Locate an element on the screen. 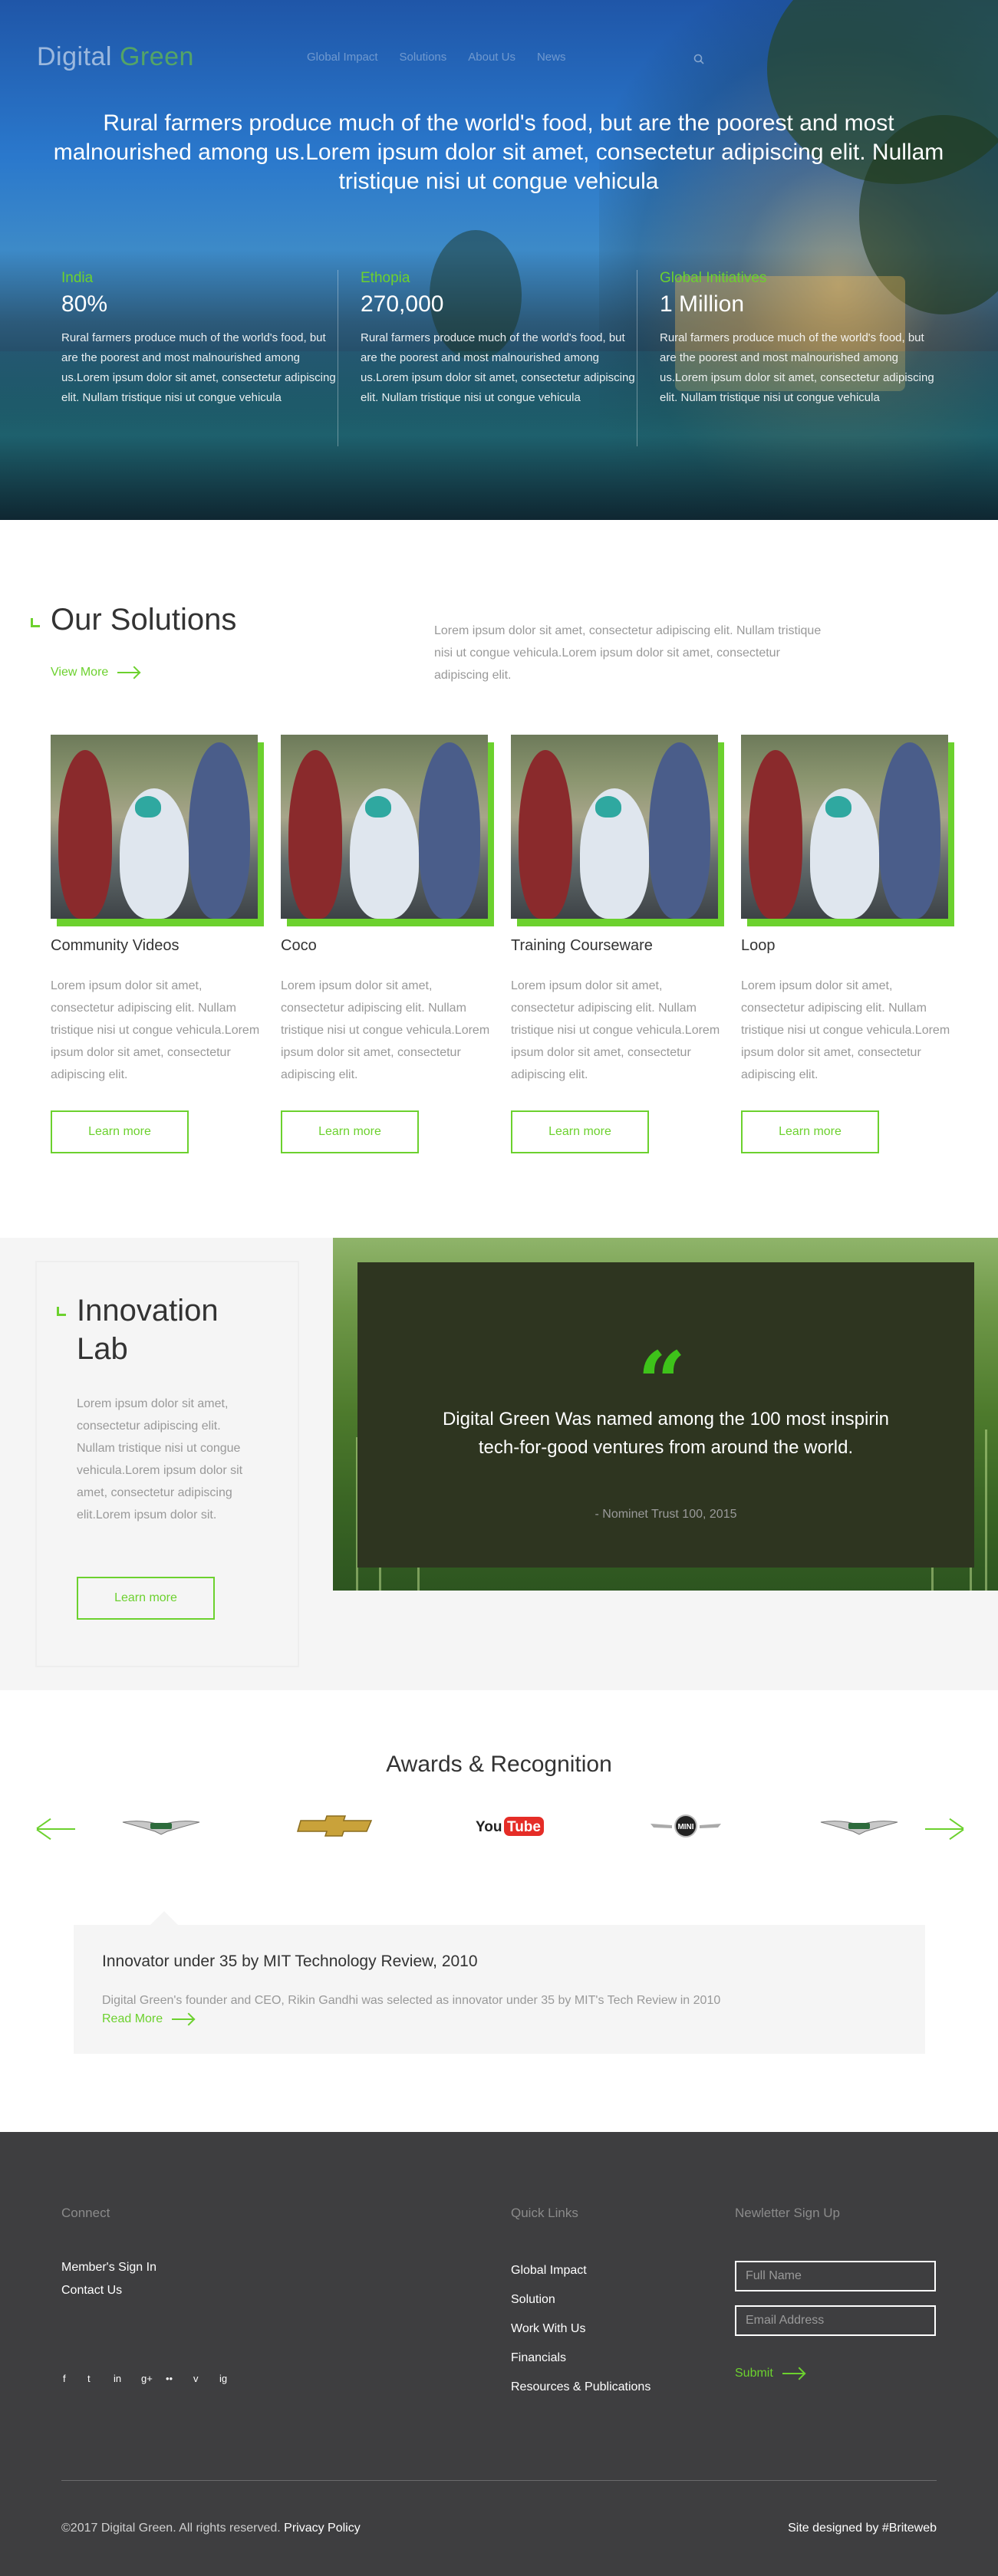  lab-title-line: Innovation is located at coordinates (148, 1310).